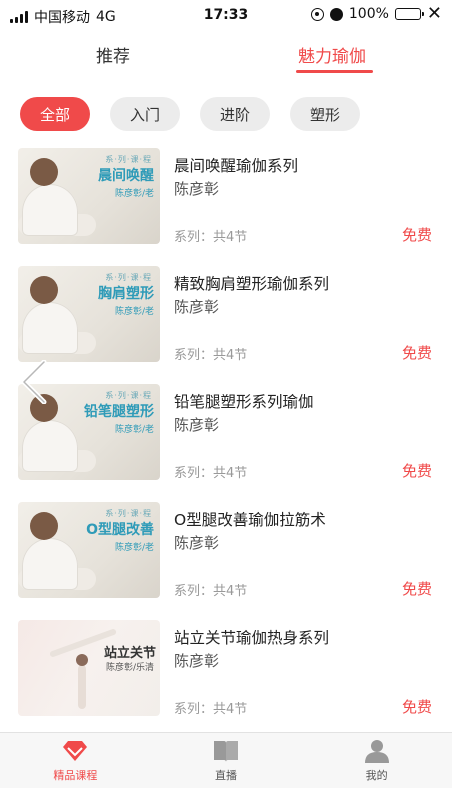 The height and width of the screenshot is (804, 452). What do you see at coordinates (145, 114) in the screenshot?
I see `filter-chip-beginner: 入门` at bounding box center [145, 114].